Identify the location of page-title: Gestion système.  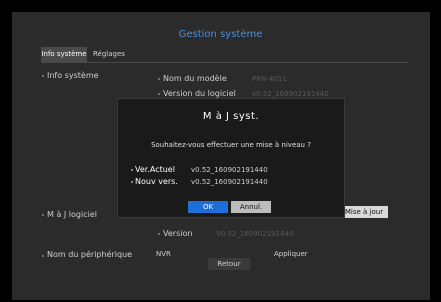
(220, 34).